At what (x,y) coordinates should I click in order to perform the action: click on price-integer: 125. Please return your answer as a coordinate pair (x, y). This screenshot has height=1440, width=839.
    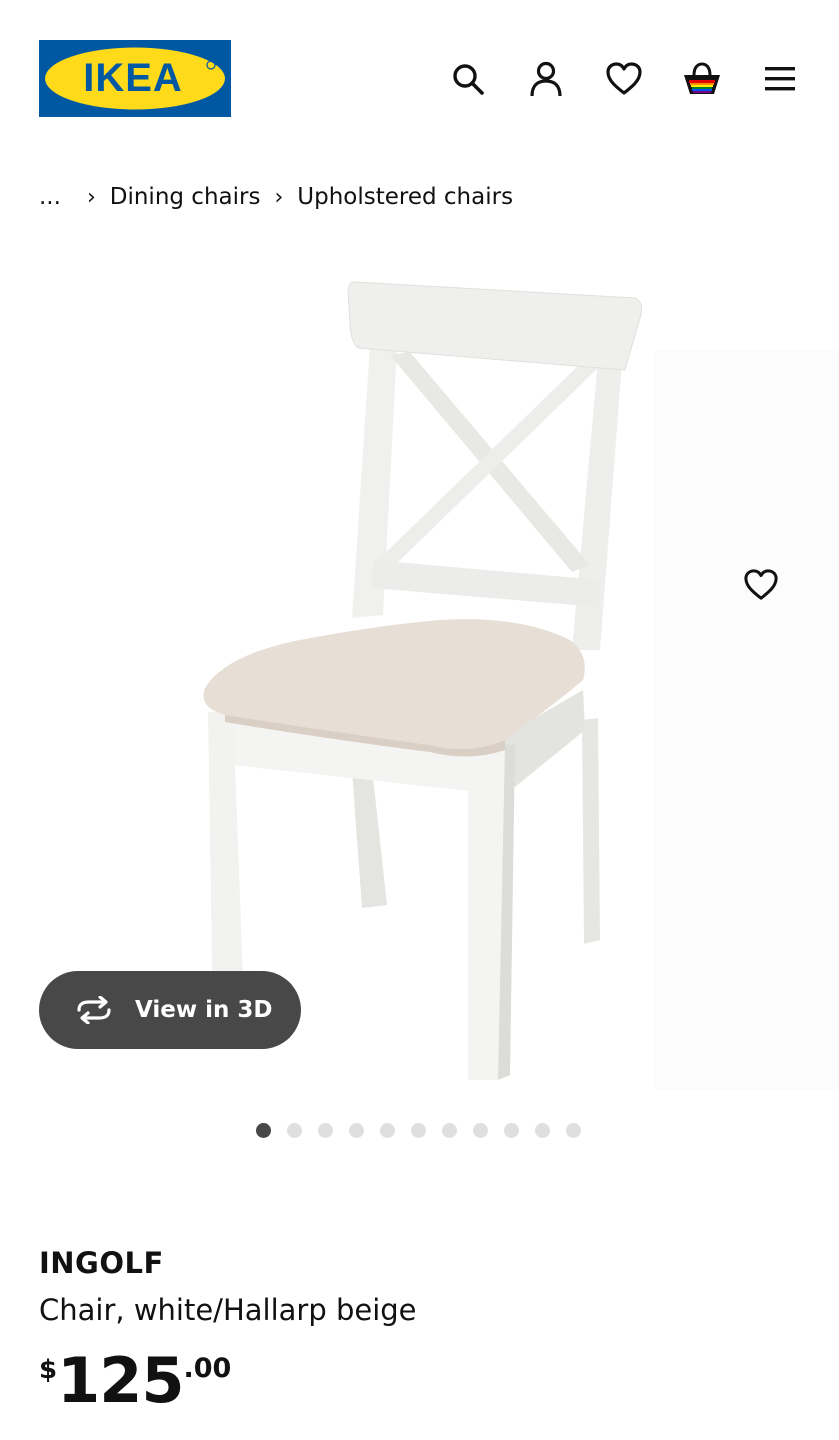
    Looking at the image, I should click on (120, 1380).